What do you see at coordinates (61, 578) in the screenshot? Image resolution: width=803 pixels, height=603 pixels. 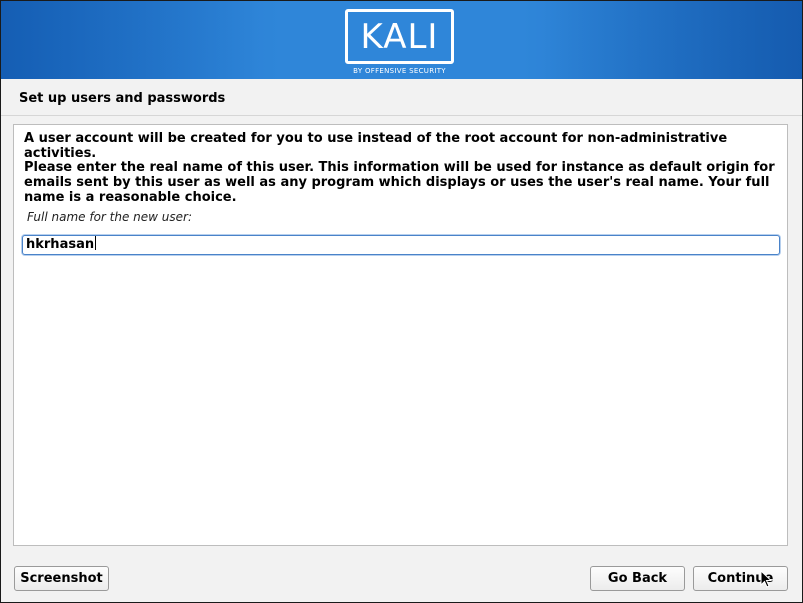 I see `screenshot-button: Screenshot` at bounding box center [61, 578].